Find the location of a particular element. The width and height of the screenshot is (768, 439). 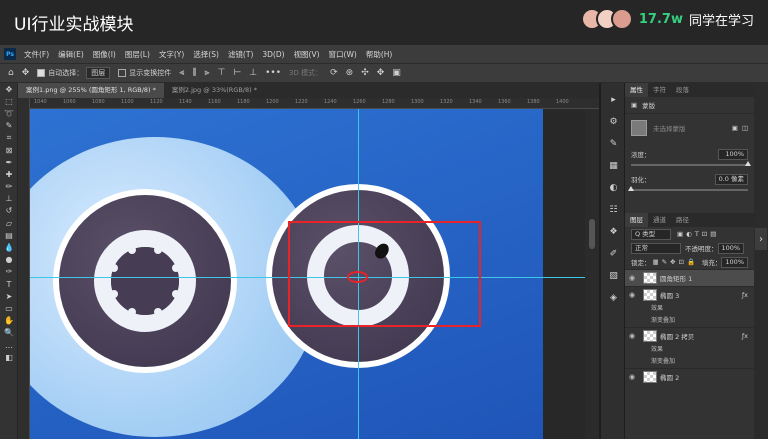

align-middle-icon: ⊢ is located at coordinates (237, 73).